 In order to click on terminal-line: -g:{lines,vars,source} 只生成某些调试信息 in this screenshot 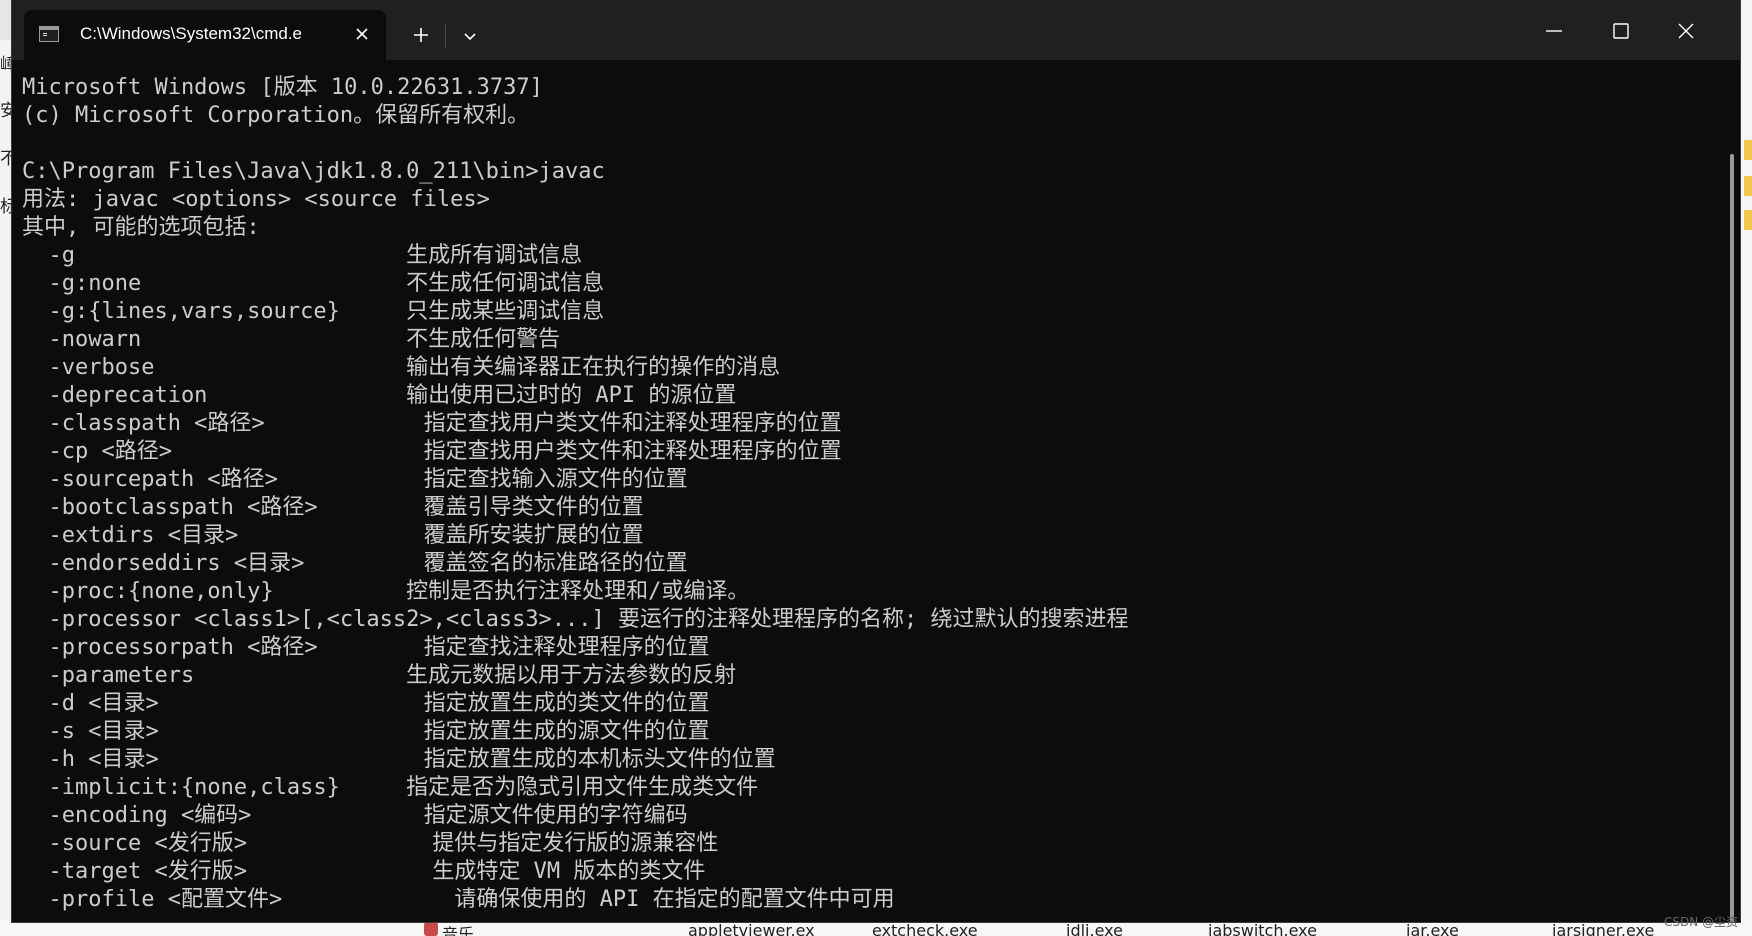, I will do `click(313, 311)`.